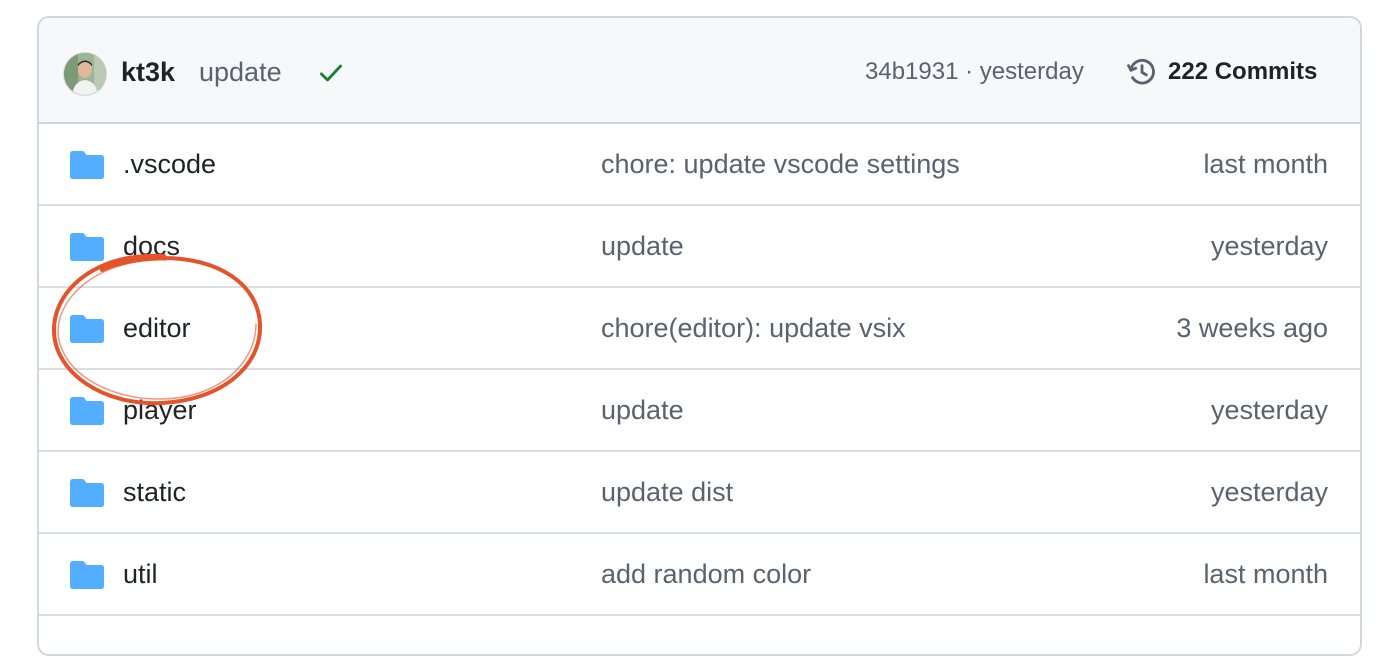  I want to click on file-row: static update dist yesterday, so click(699, 493).